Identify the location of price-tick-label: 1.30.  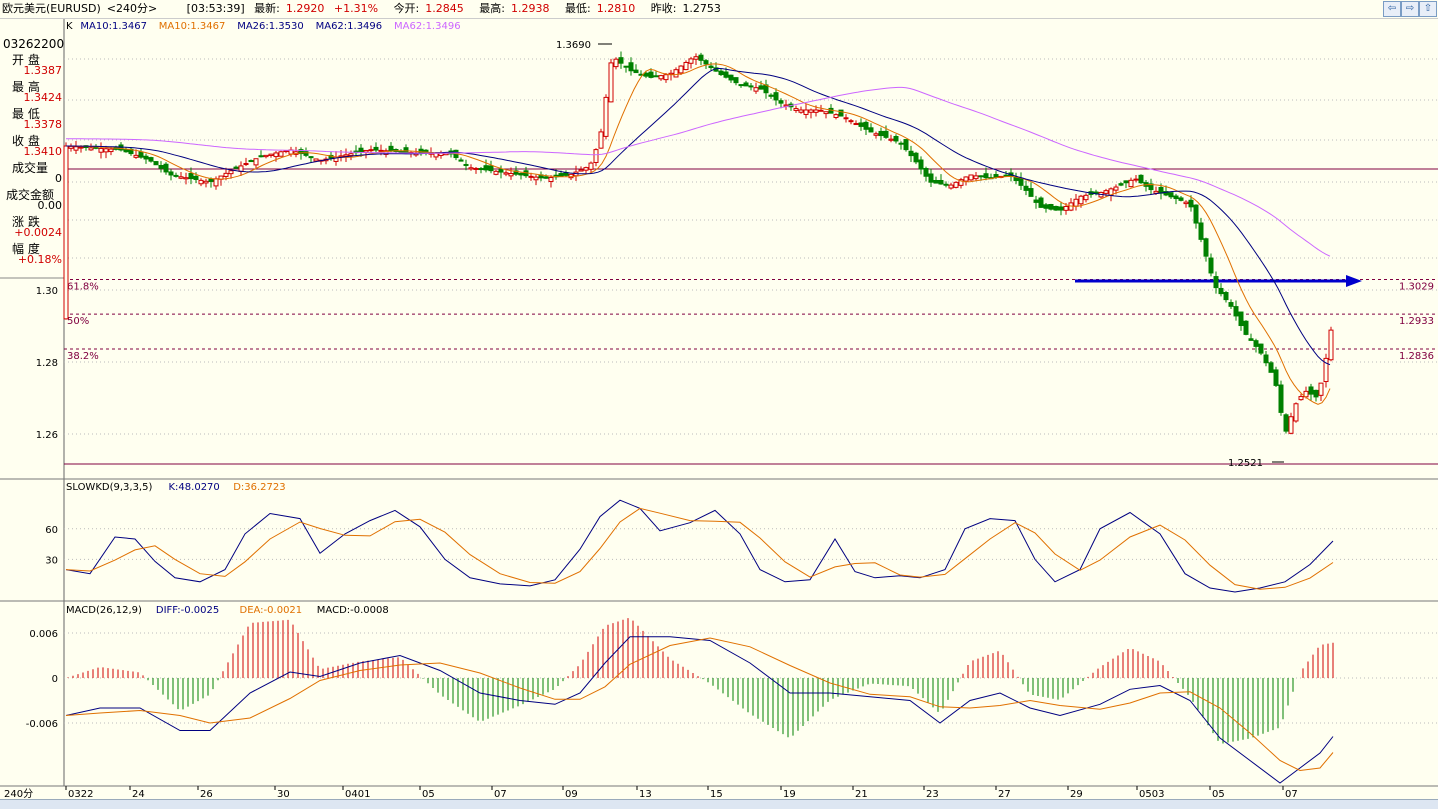
(47, 291).